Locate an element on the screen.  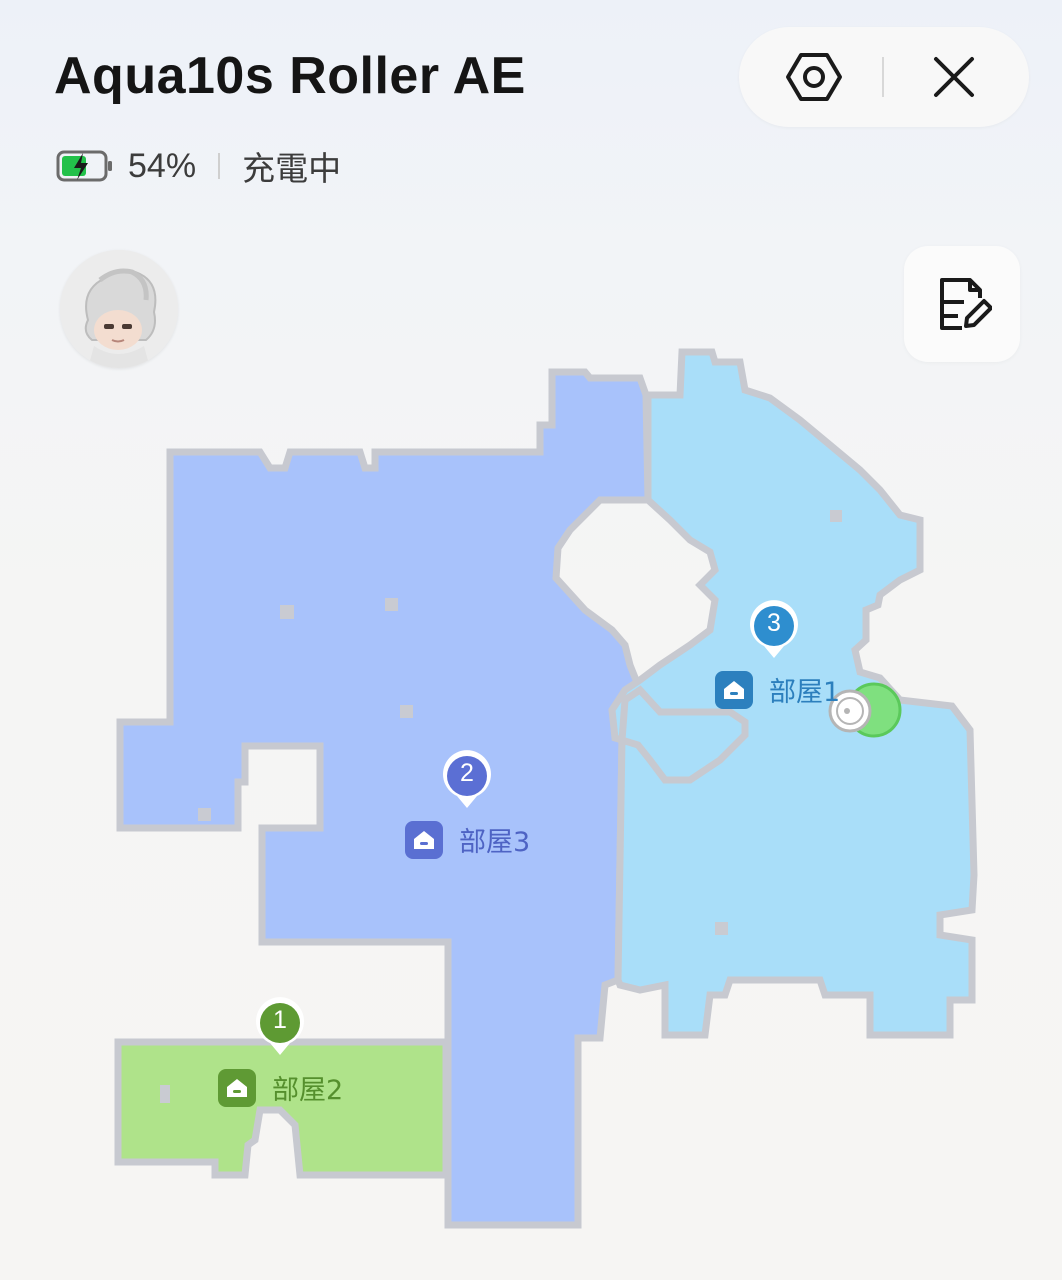
room-label-3: 部屋3 is located at coordinates (467, 839).